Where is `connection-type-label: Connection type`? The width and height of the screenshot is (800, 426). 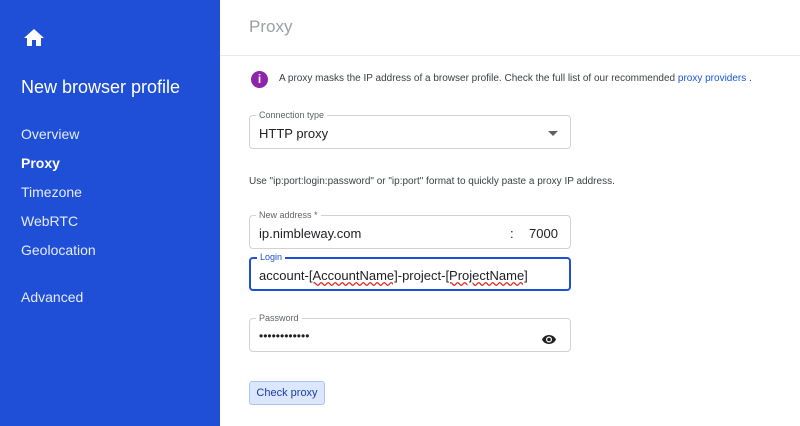 connection-type-label: Connection type is located at coordinates (292, 115).